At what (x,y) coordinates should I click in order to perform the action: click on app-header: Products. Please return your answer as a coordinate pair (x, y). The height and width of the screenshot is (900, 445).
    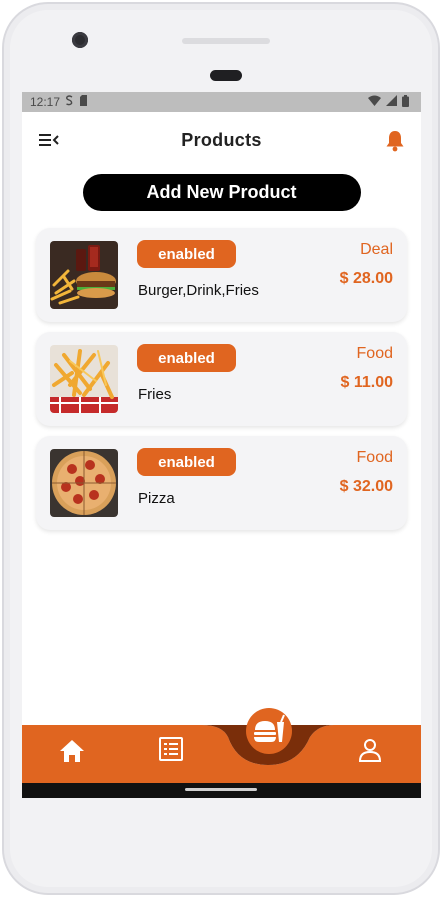
    Looking at the image, I should click on (221, 140).